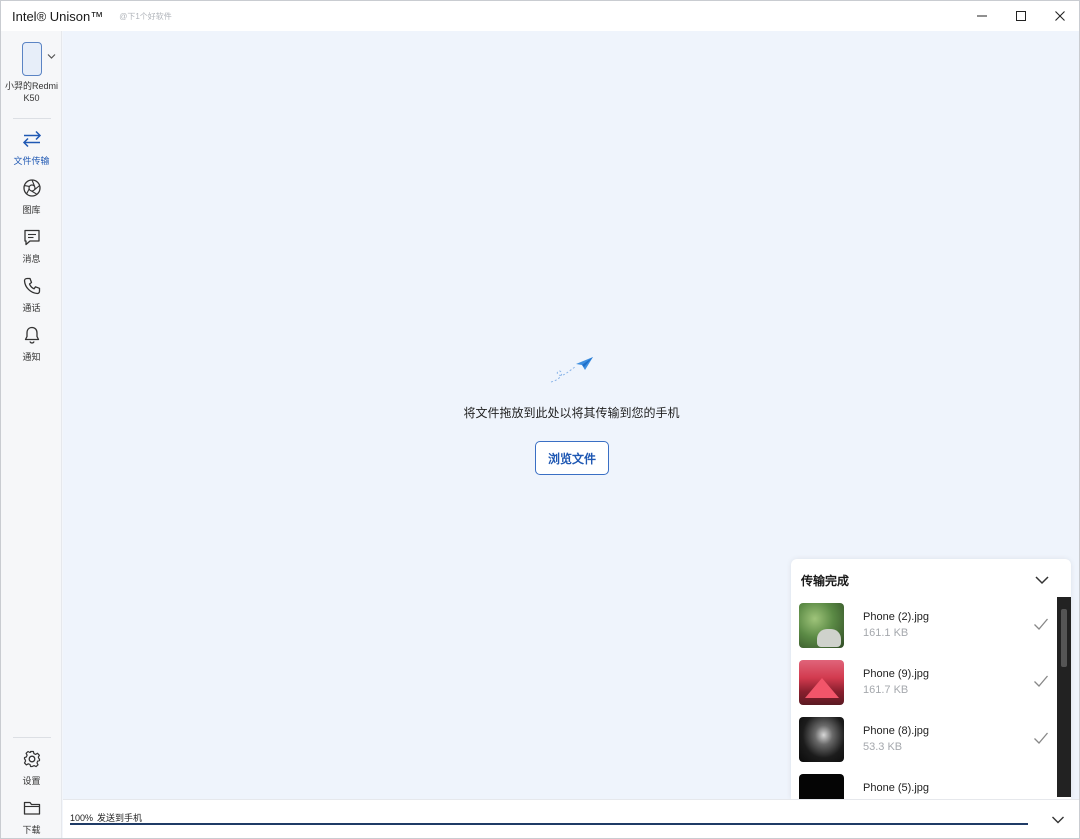  Describe the element at coordinates (31, 92) in the screenshot. I see `device-name: 小羿的Redmi K50` at that location.